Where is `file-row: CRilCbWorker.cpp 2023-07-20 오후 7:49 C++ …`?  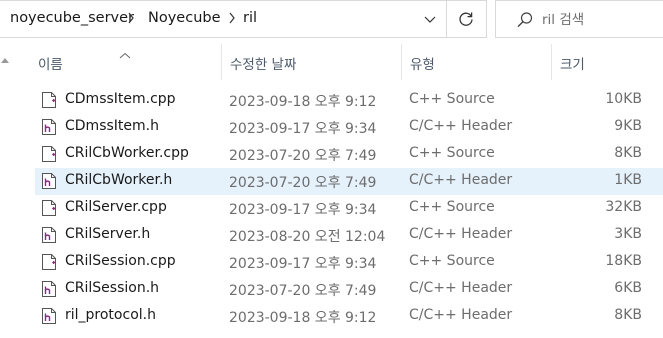
file-row: CRilCbWorker.cpp 2023-07-20 오후 7:49 C++ … is located at coordinates (349, 154).